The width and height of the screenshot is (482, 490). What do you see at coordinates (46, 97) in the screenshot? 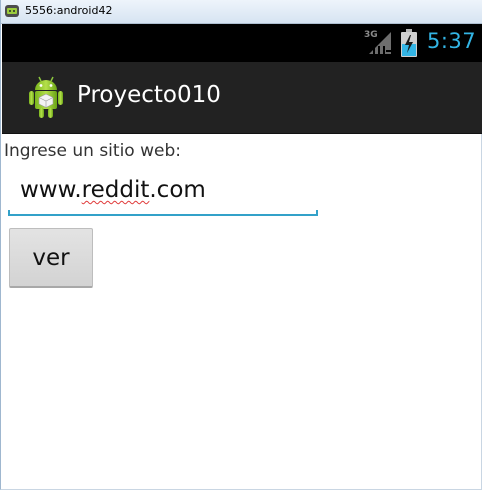
I see `android-robot-icon` at bounding box center [46, 97].